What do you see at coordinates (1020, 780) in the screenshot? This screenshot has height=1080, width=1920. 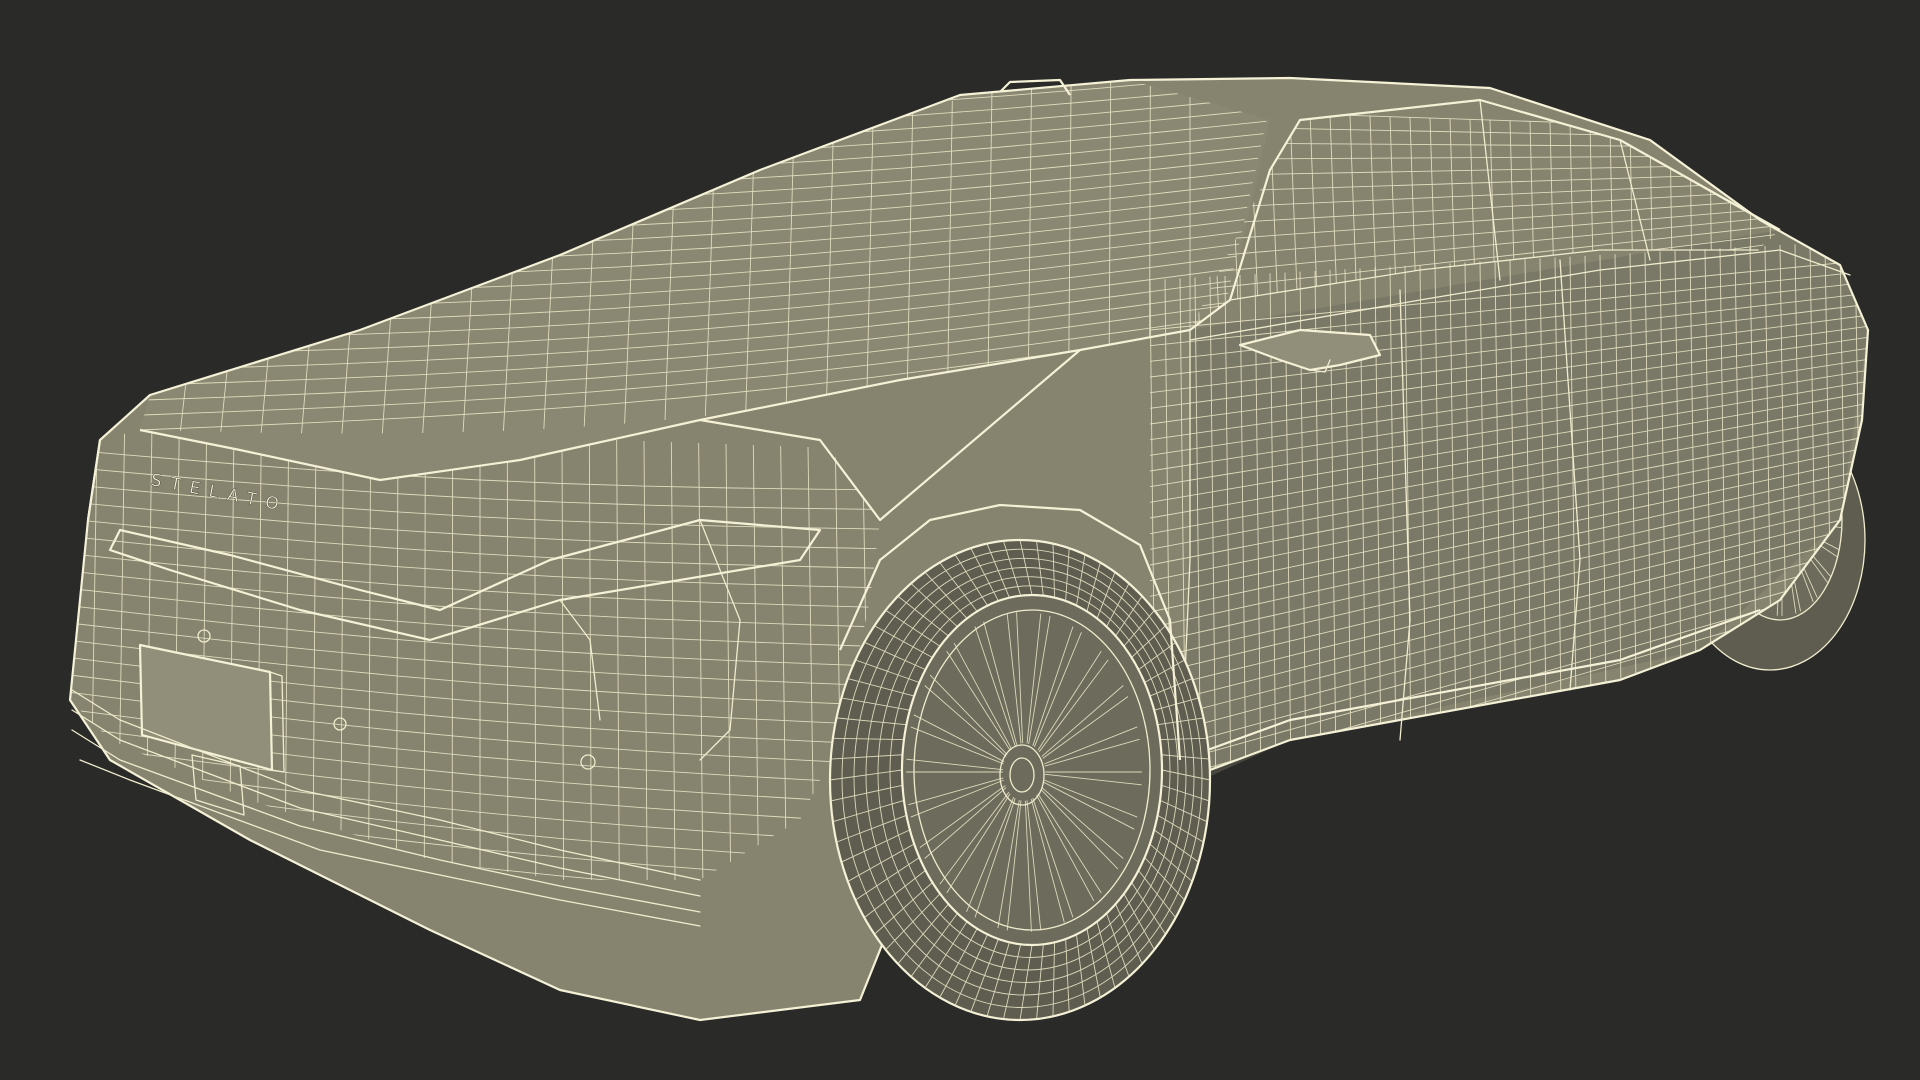 I see `front-wheel` at bounding box center [1020, 780].